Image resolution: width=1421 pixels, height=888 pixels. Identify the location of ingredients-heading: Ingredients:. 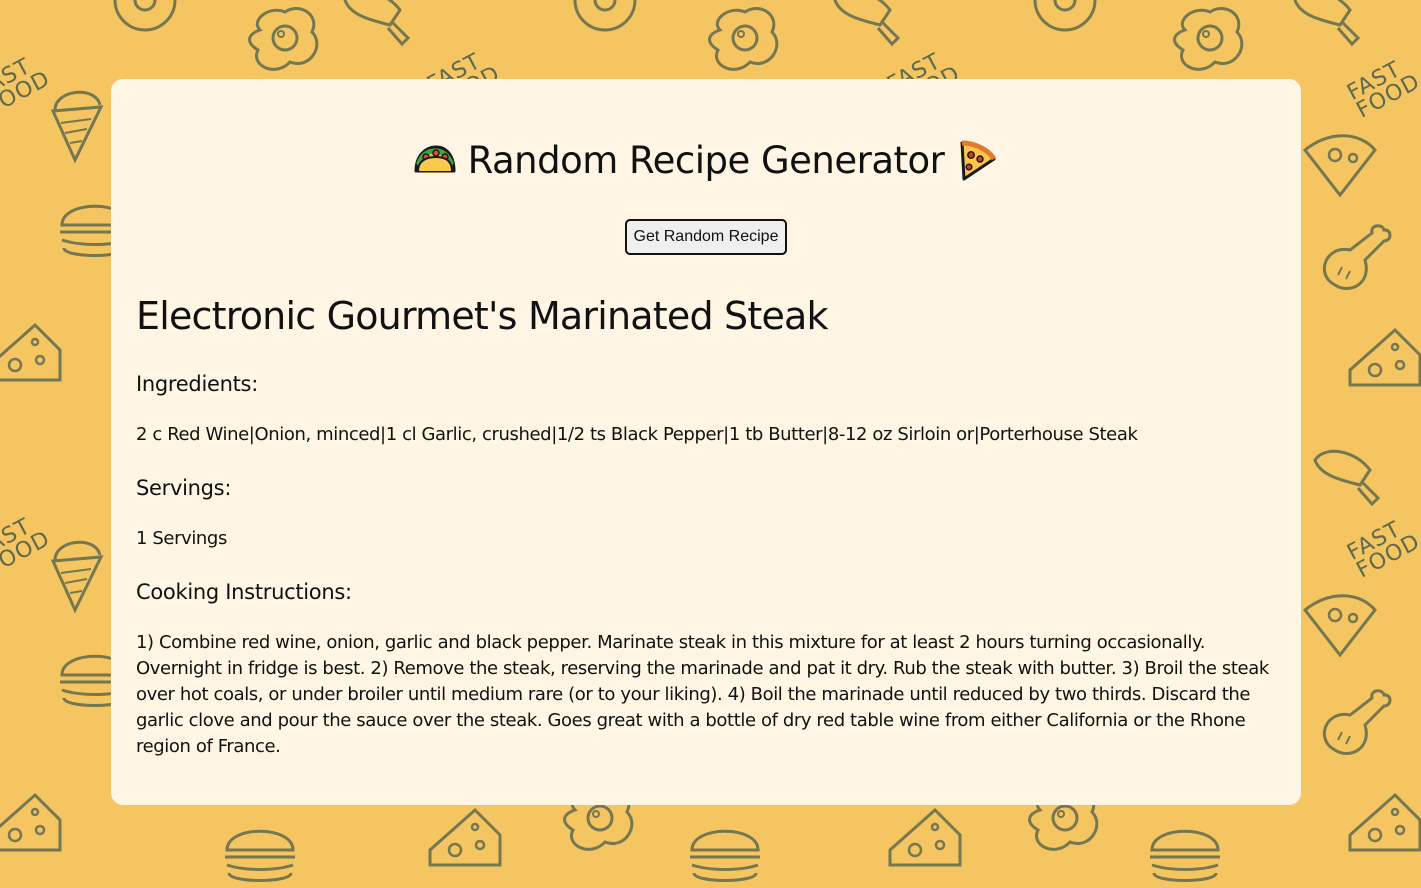
(197, 384).